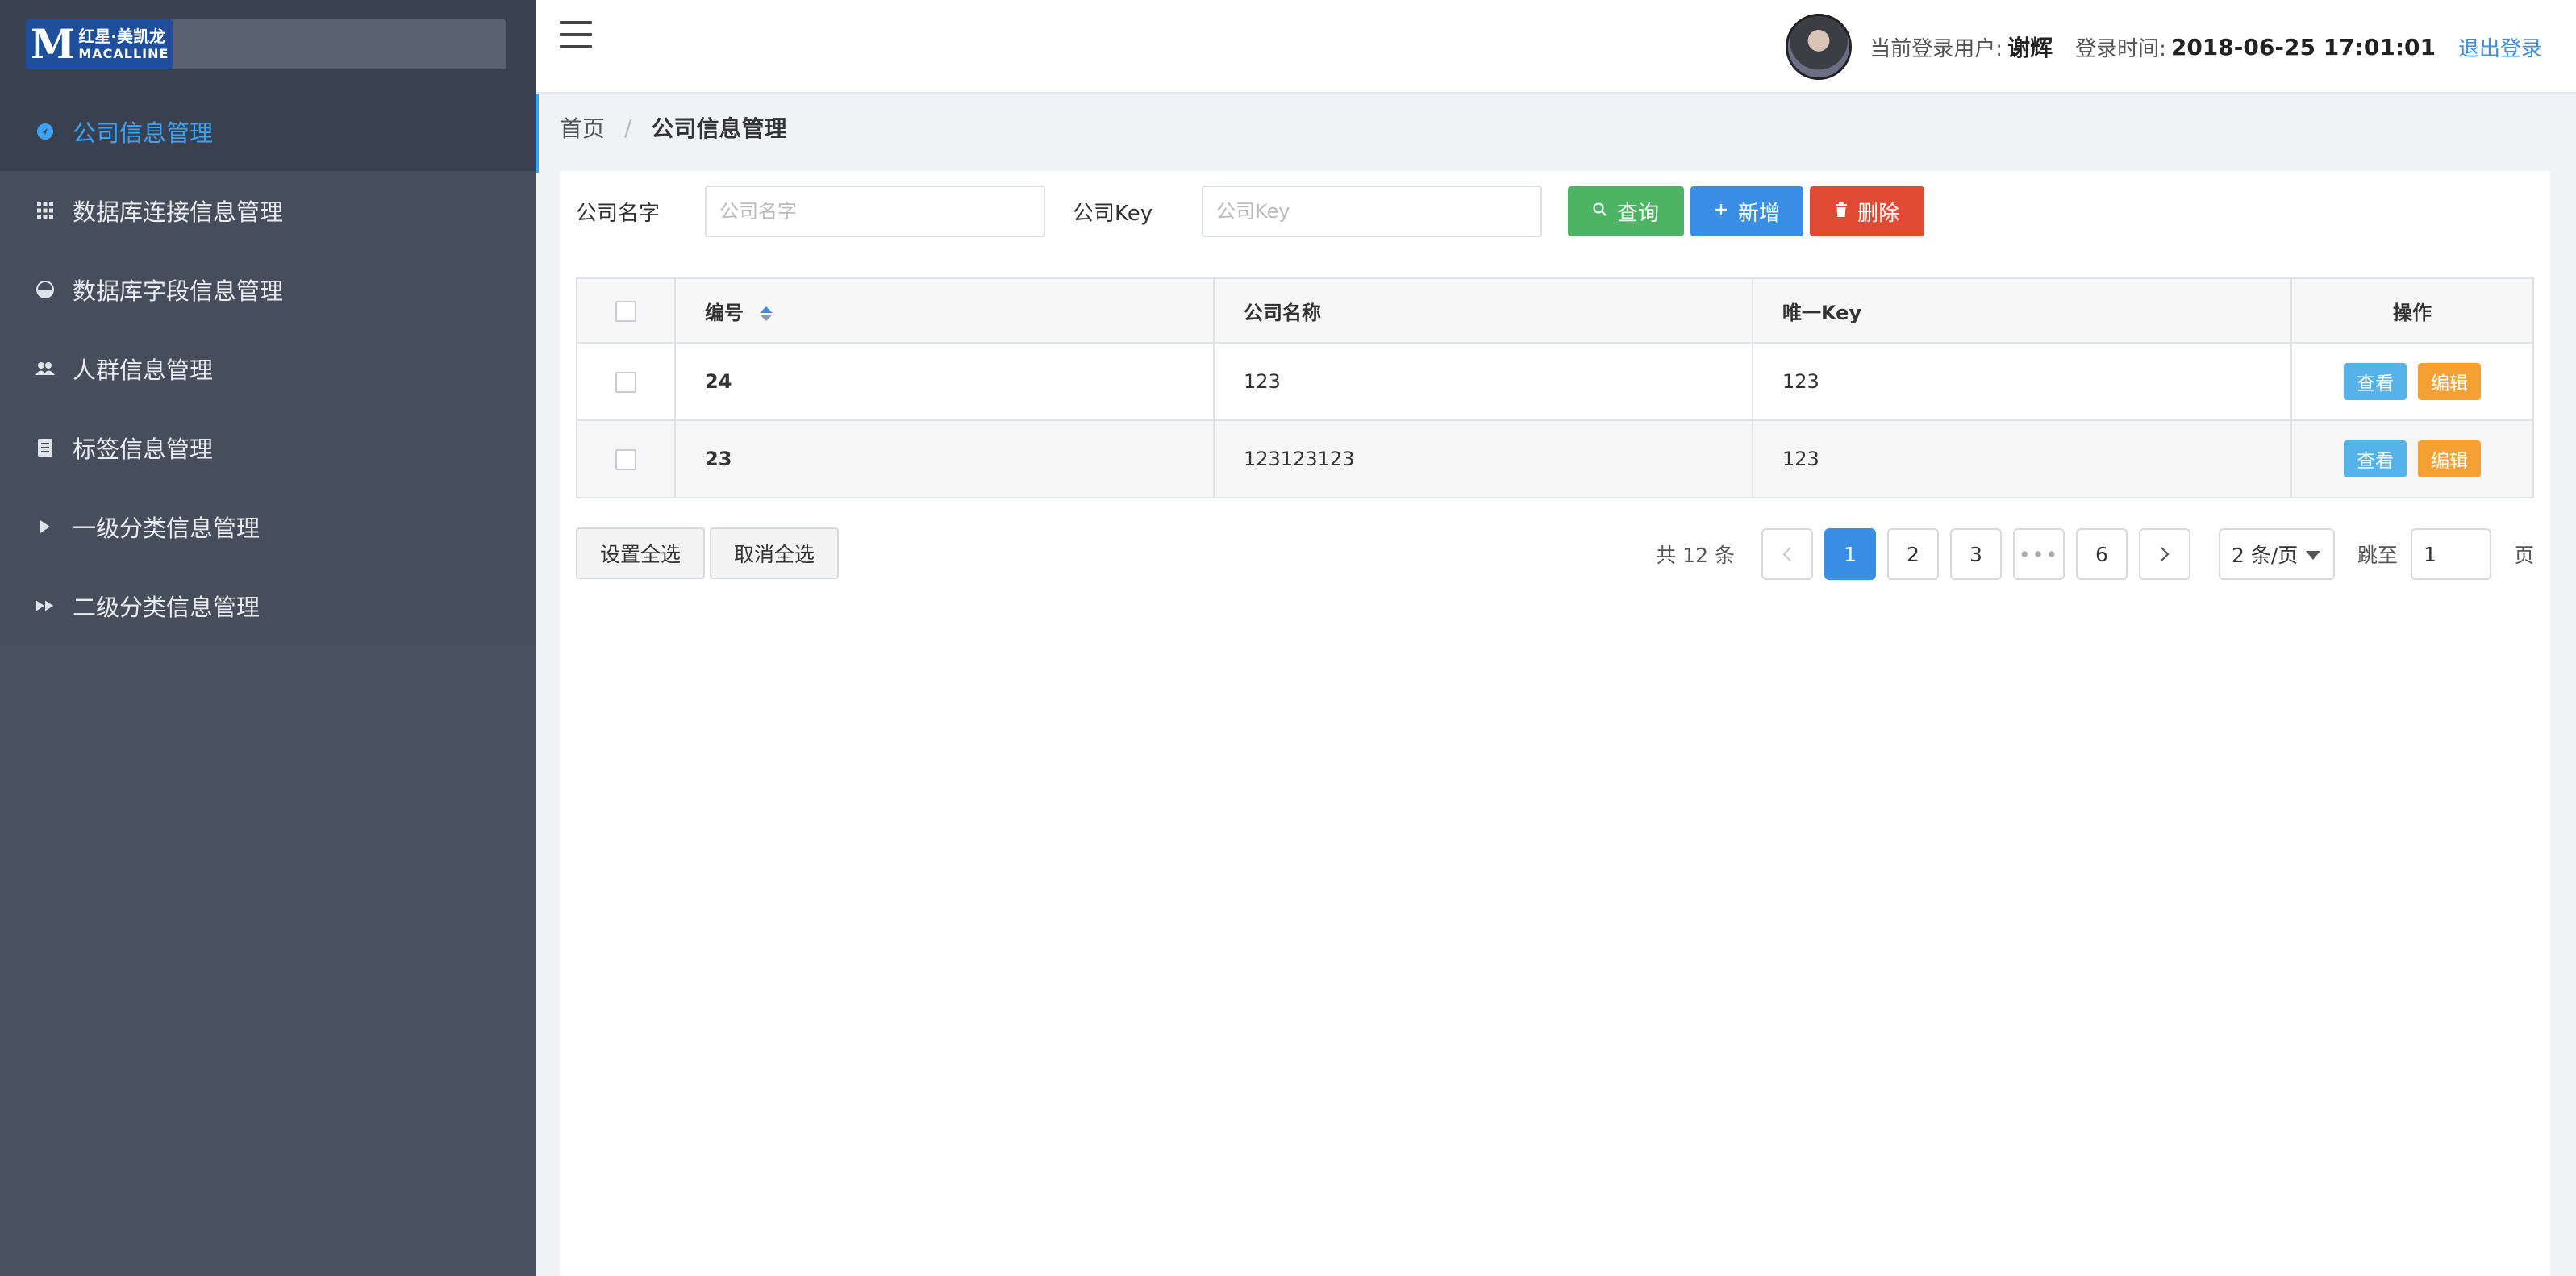  Describe the element at coordinates (944, 310) in the screenshot. I see `column-id: 编号` at that location.